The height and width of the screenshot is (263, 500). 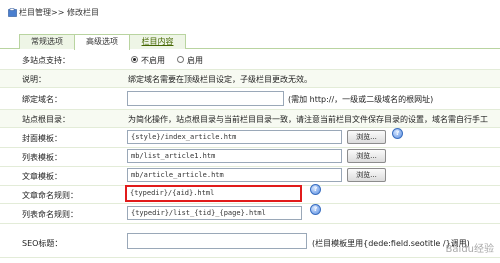 I want to click on folder-icon, so click(x=12, y=12).